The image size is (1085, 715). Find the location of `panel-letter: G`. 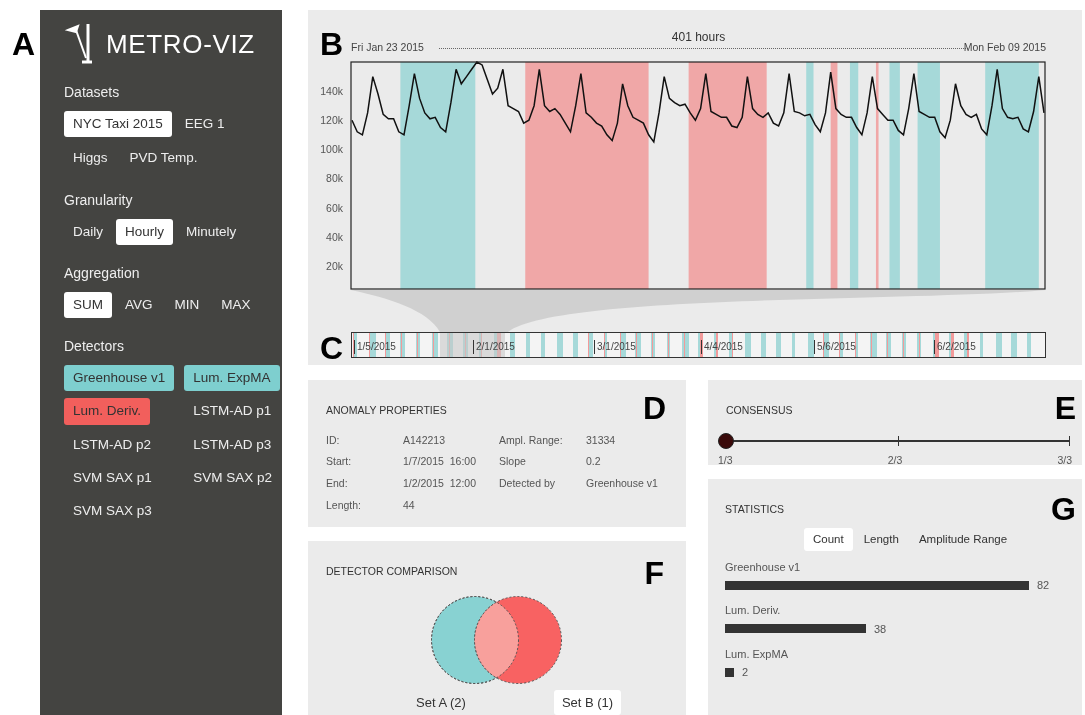

panel-letter: G is located at coordinates (1063, 508).